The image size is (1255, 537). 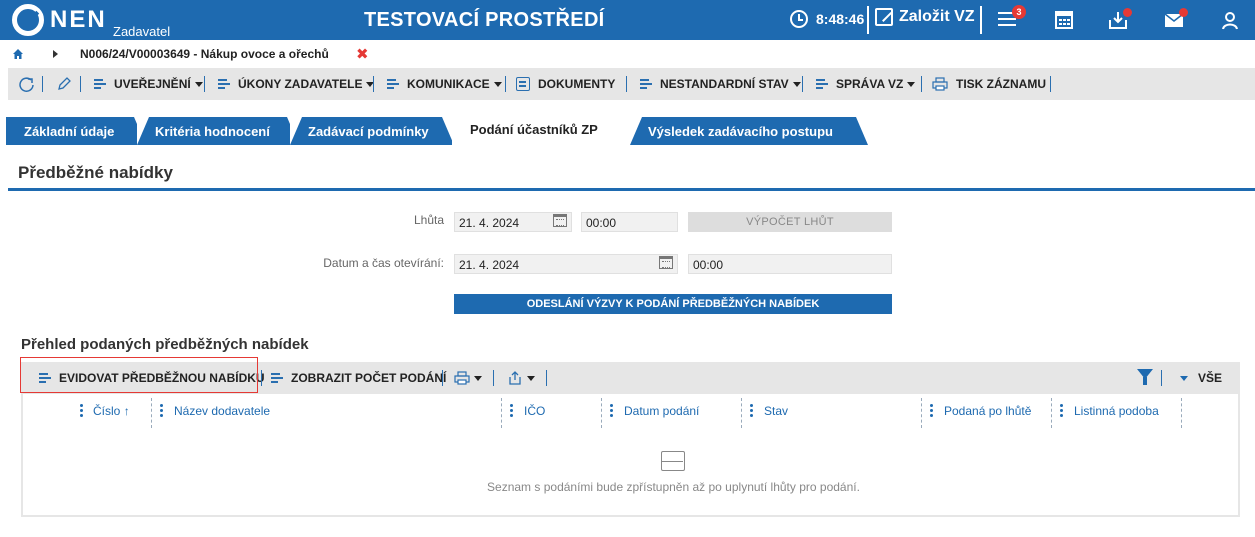 I want to click on ukony-label: ÚKONY ZADAVATELE, so click(x=300, y=84).